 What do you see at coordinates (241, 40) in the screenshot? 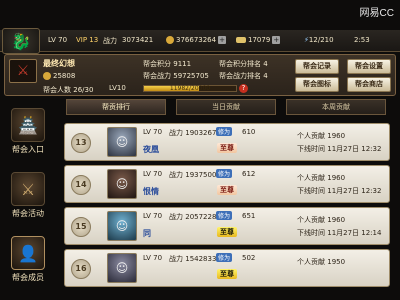
I see `ingot-icon` at bounding box center [241, 40].